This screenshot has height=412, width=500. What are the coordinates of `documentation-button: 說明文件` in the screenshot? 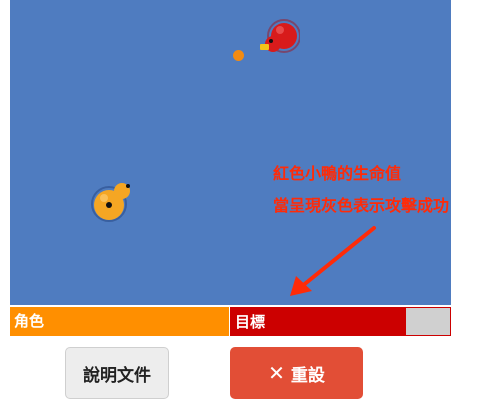 It's located at (117, 373).